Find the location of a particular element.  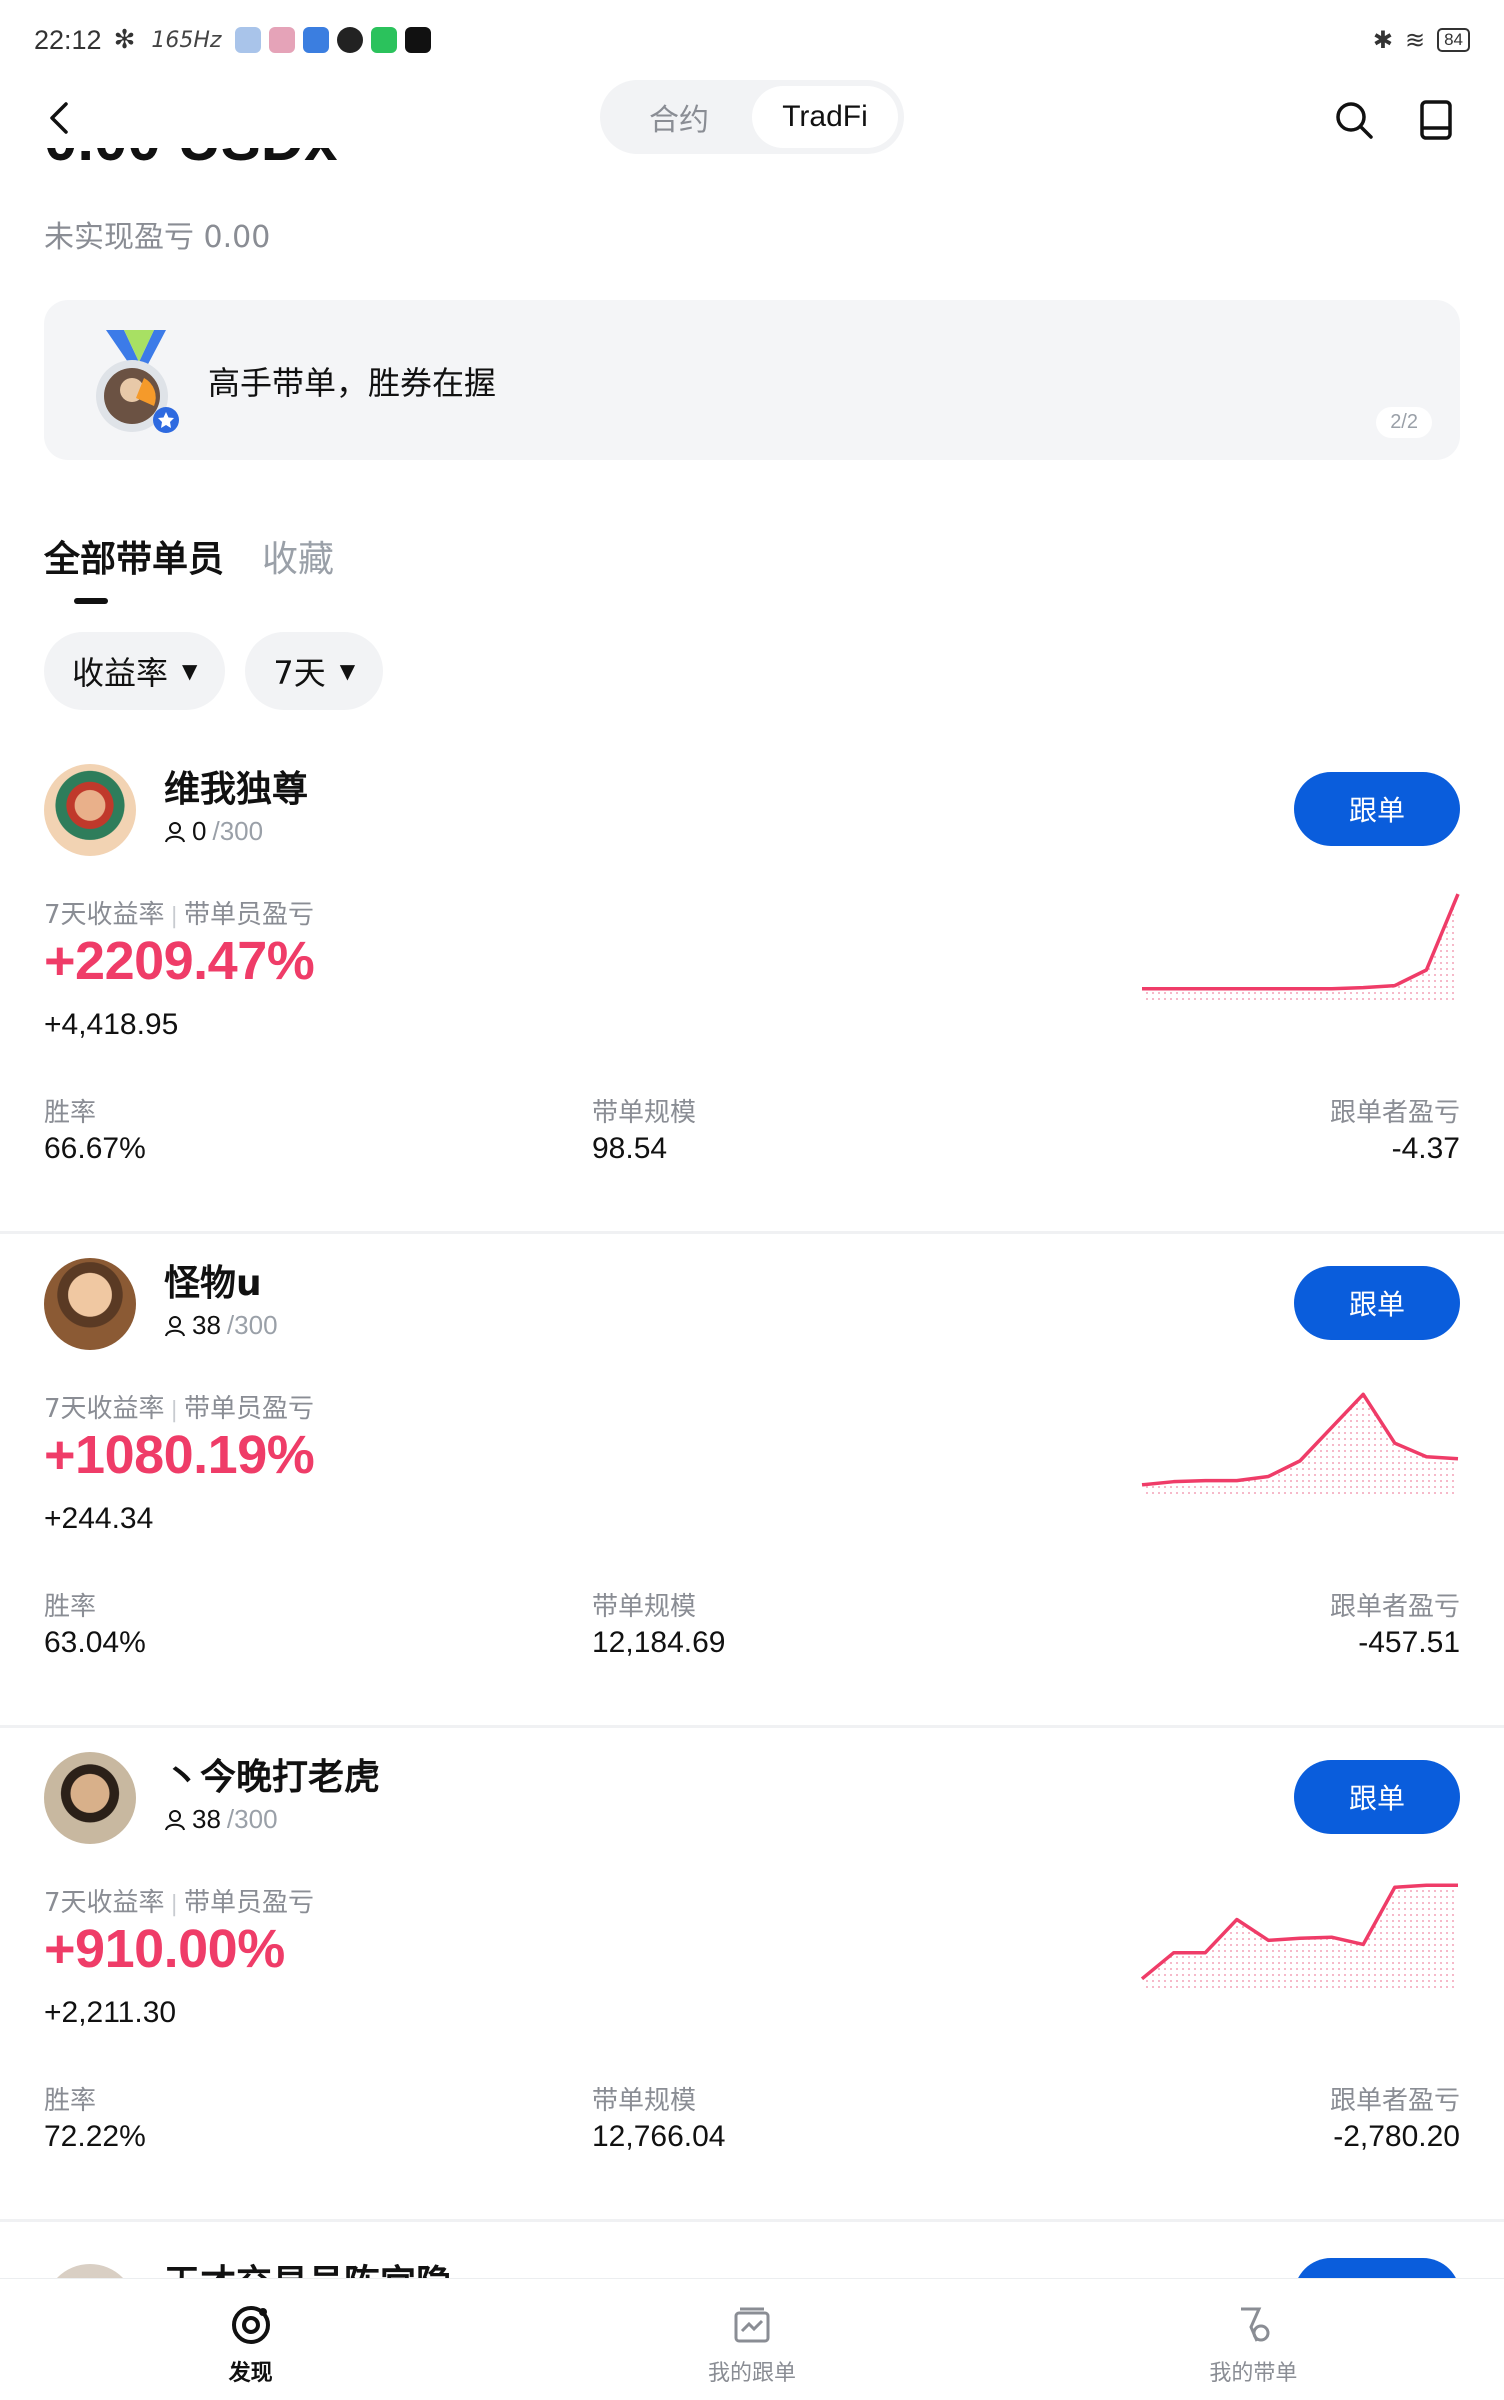

trader-pnl: +244.34 is located at coordinates (99, 1518).